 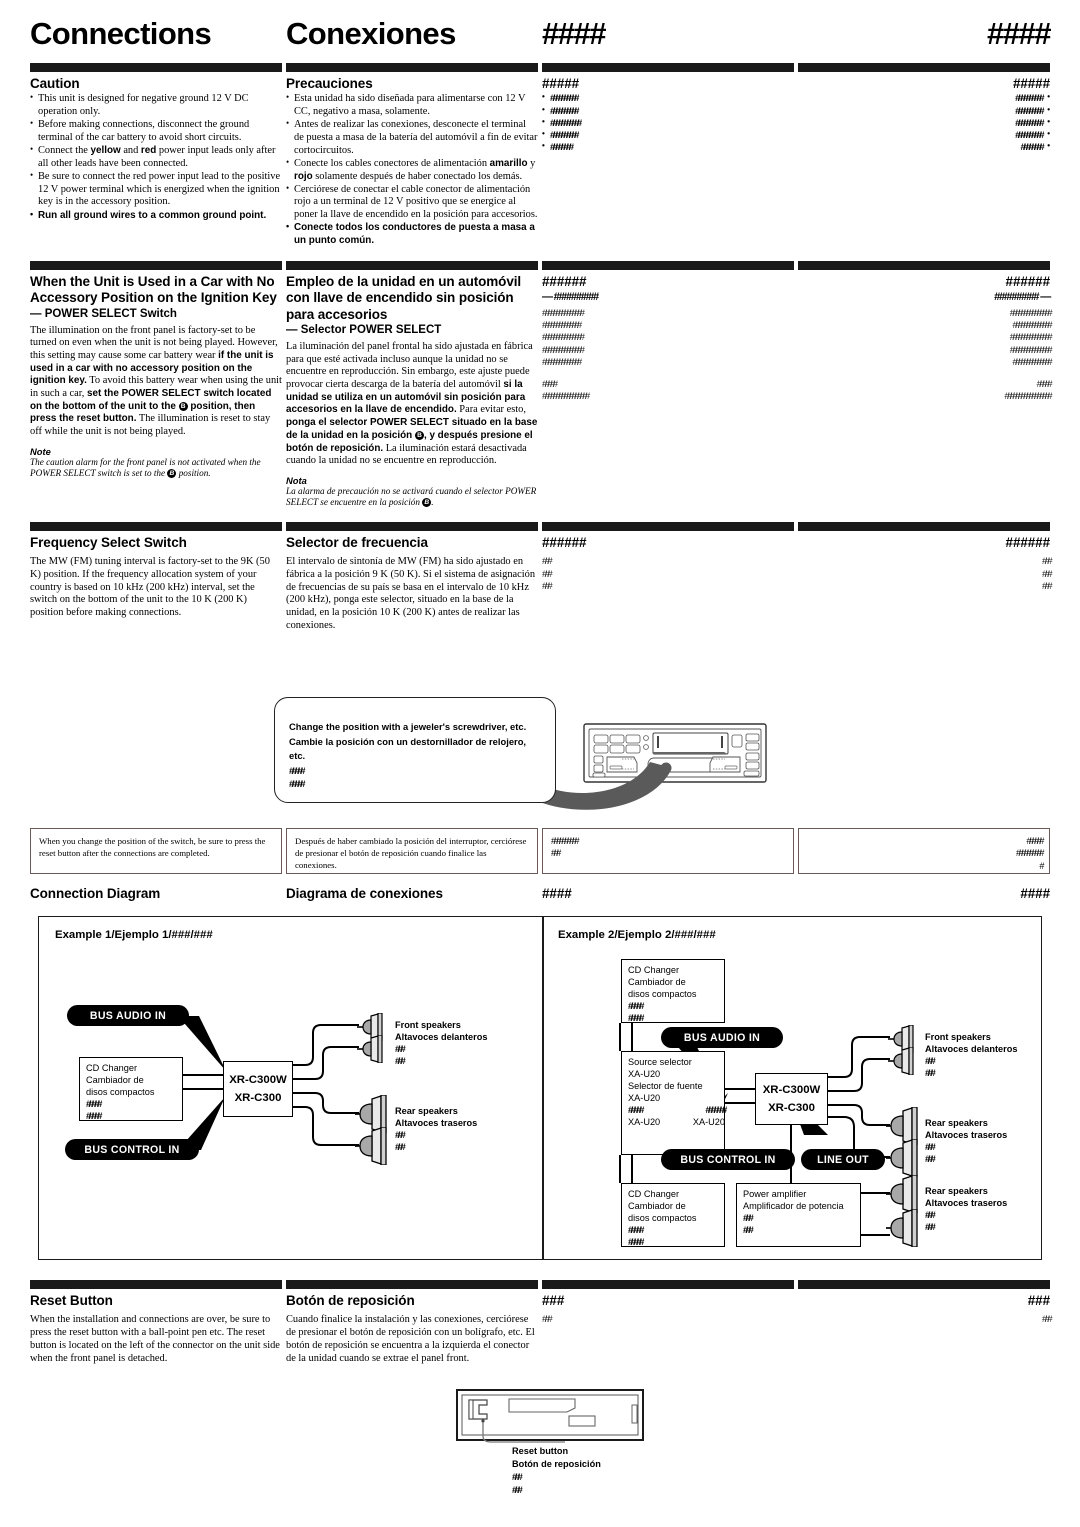 What do you see at coordinates (958, 1037) in the screenshot?
I see `text-line: Front speakers` at bounding box center [958, 1037].